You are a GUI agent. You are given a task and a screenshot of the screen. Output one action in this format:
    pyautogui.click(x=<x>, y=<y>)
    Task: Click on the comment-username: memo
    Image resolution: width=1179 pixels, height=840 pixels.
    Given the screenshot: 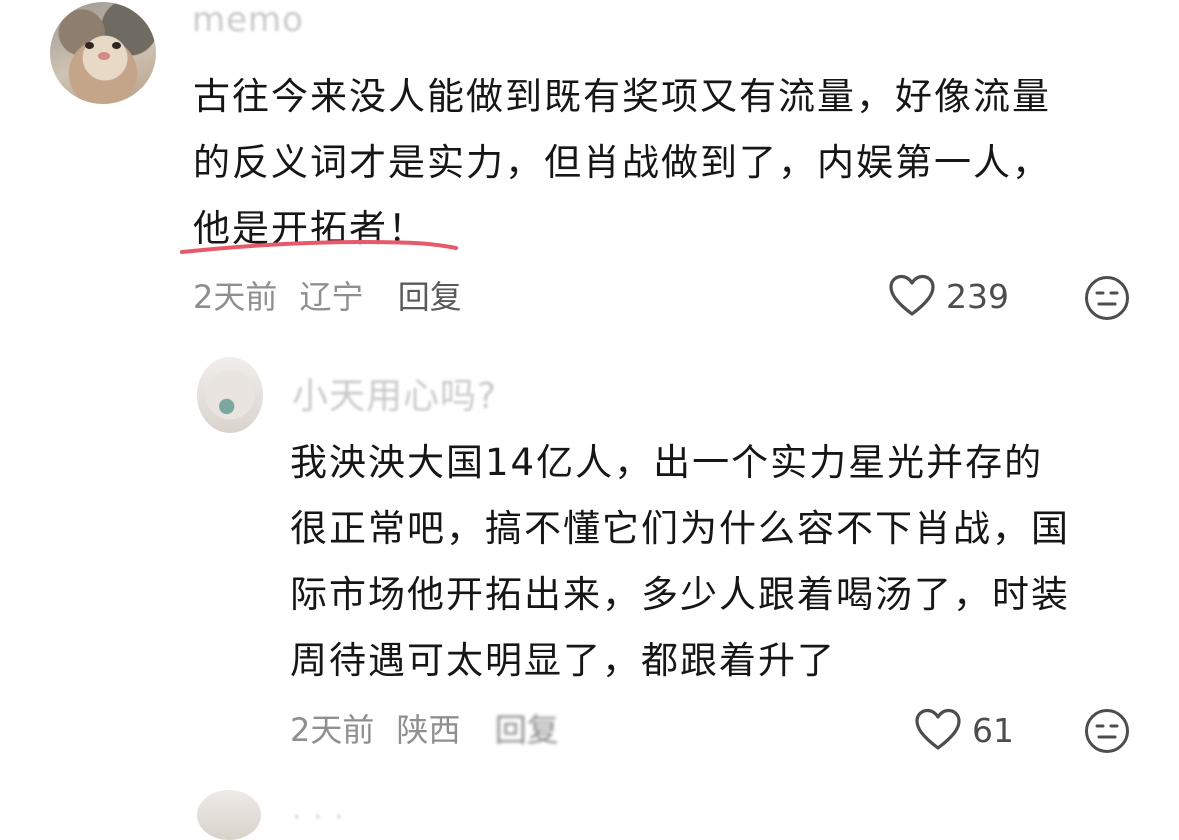 What is the action you would take?
    pyautogui.click(x=248, y=20)
    